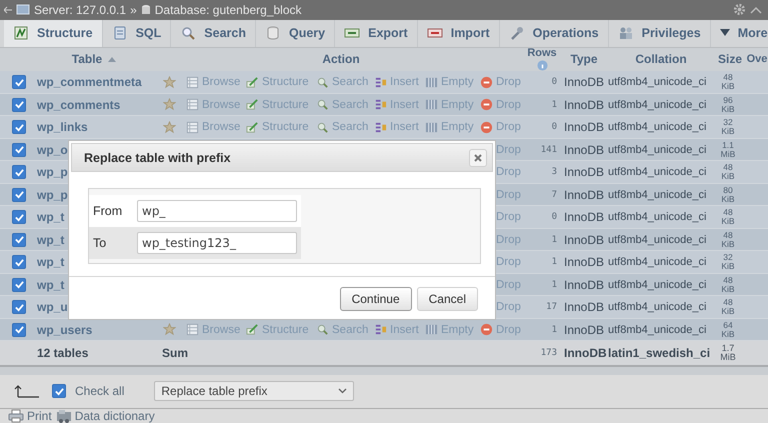  I want to click on tab: Privileges, so click(659, 33).